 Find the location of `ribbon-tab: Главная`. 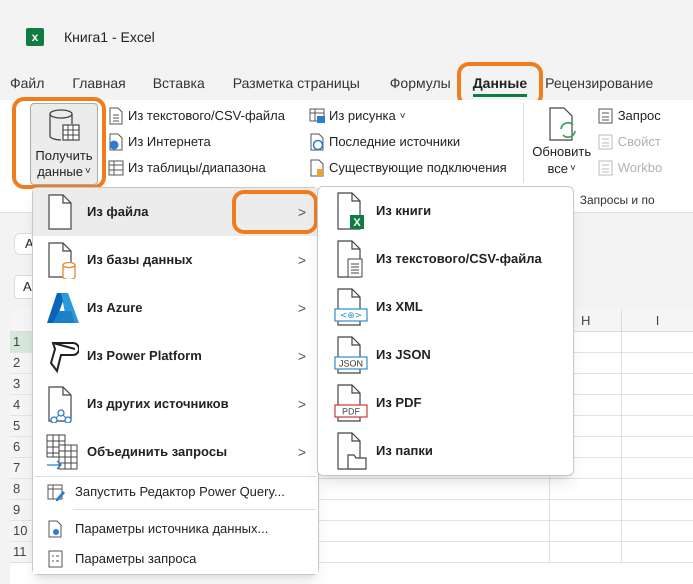

ribbon-tab: Главная is located at coordinates (99, 84).